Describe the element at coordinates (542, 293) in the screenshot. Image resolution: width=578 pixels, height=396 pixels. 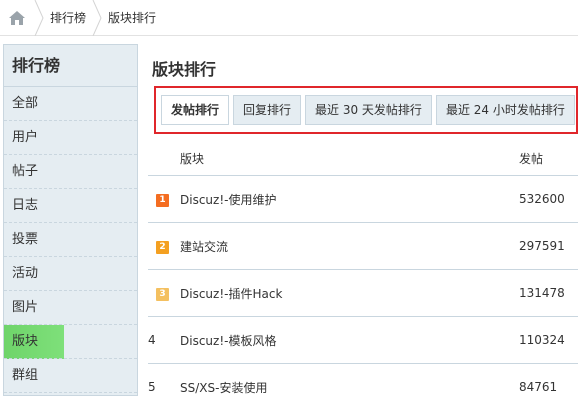
I see `post-count: 131478` at that location.